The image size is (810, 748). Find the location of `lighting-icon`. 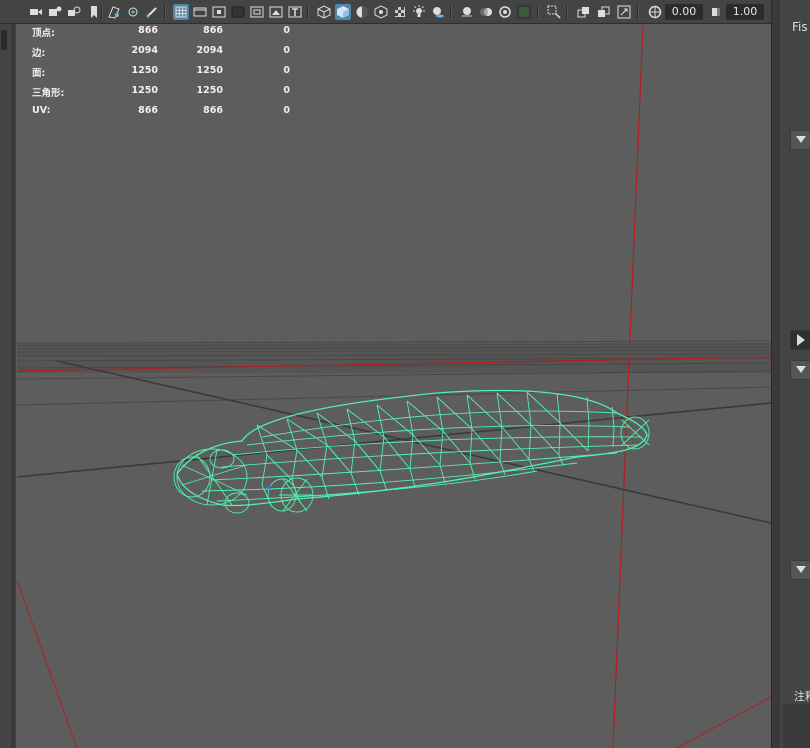

lighting-icon is located at coordinates (419, 12).